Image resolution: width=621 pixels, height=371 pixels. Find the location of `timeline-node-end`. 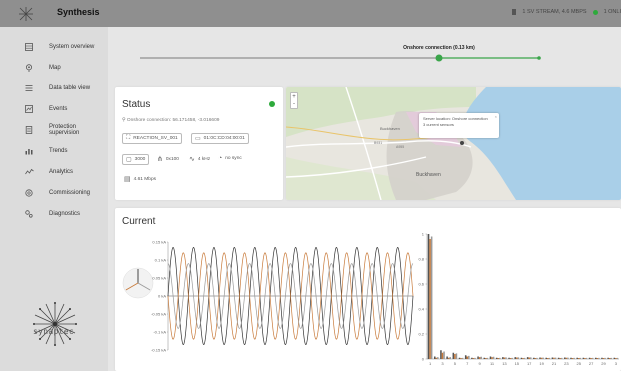

timeline-node-end is located at coordinates (539, 58).